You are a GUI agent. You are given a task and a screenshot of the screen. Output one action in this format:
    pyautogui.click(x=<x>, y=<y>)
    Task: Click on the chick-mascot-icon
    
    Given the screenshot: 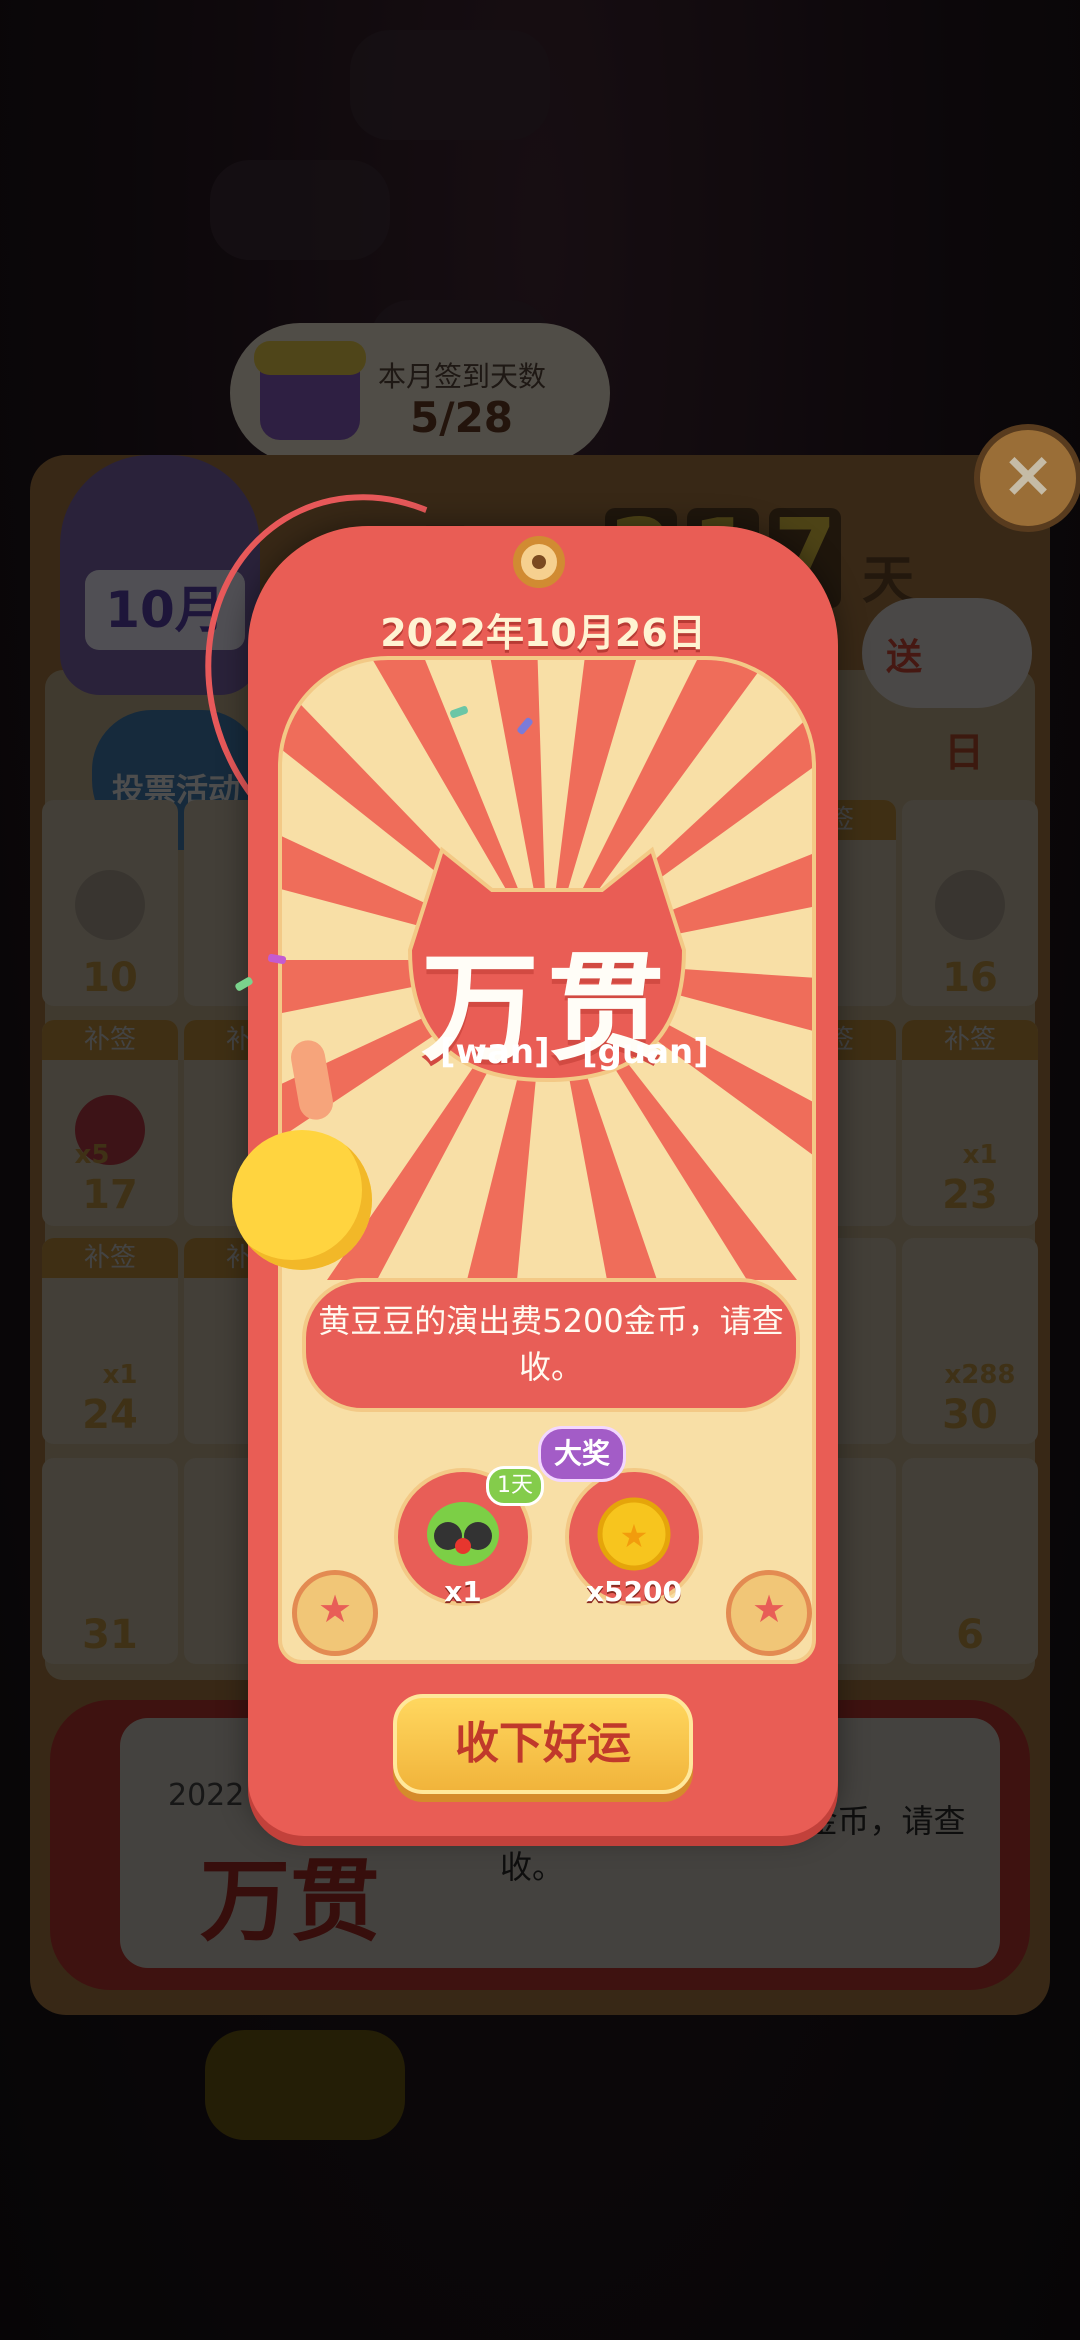 What is the action you would take?
    pyautogui.click(x=302, y=1200)
    